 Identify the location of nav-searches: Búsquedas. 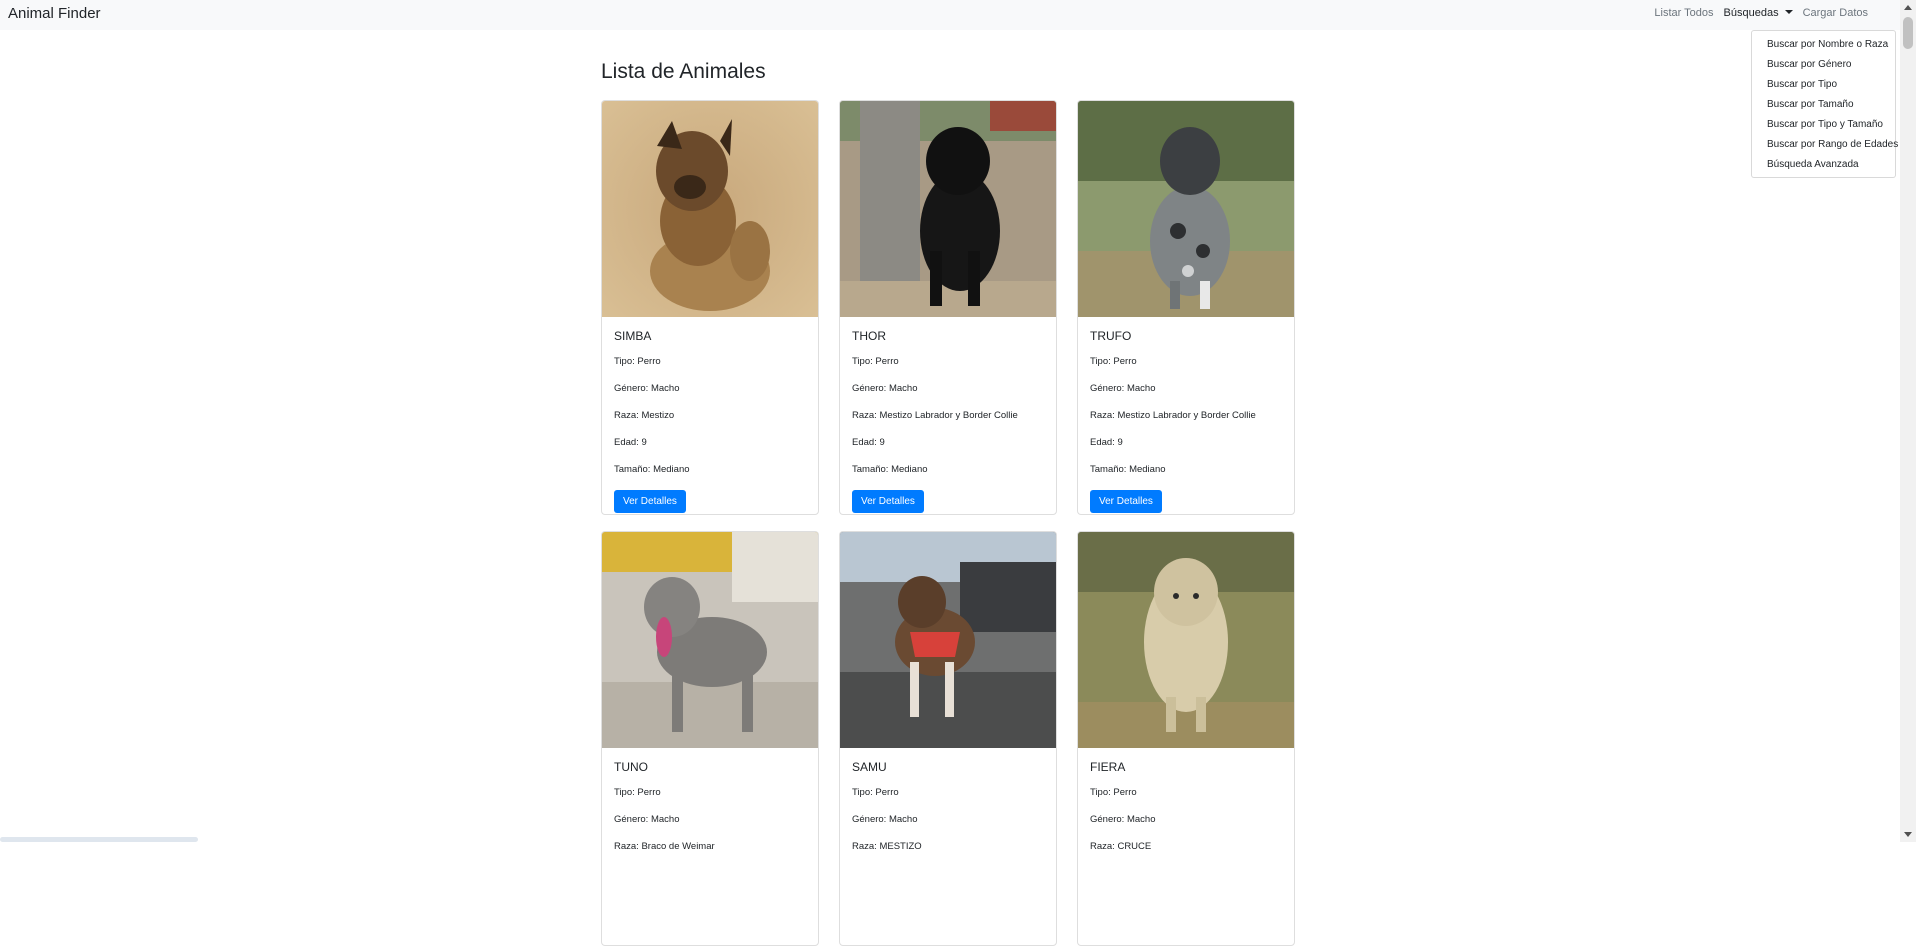
(1758, 13).